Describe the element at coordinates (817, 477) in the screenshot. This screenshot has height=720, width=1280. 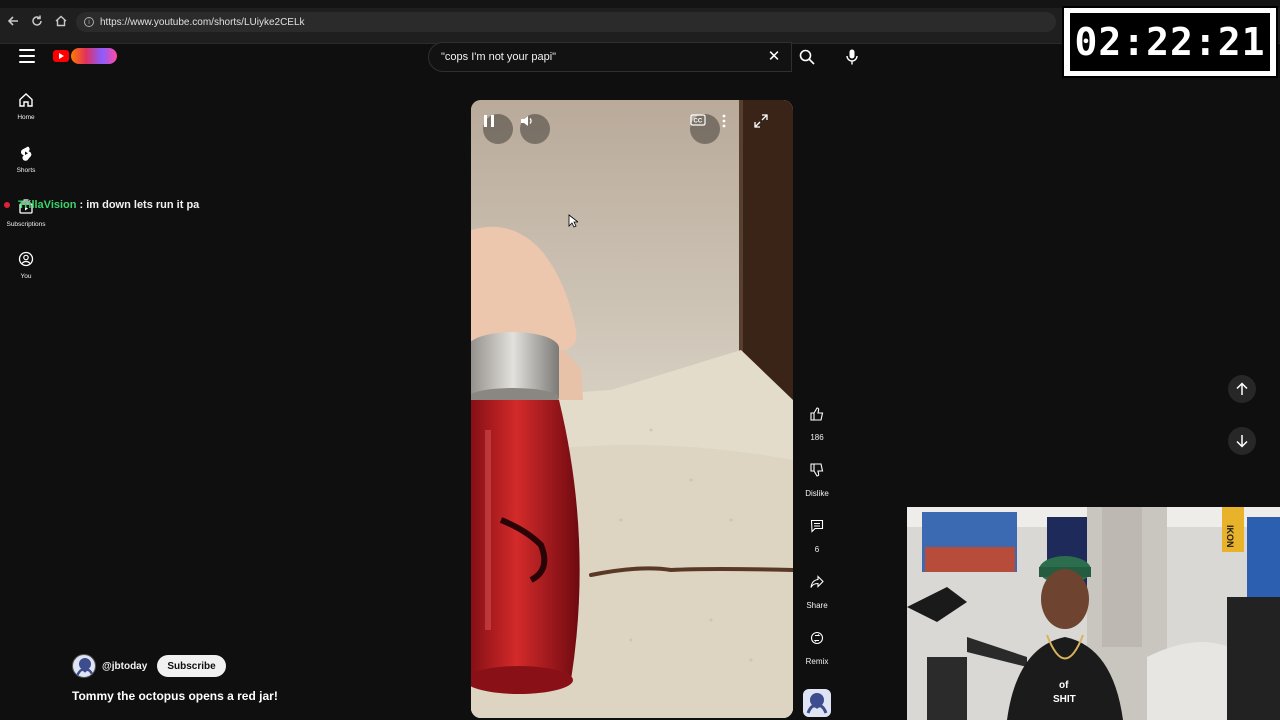
I see `dislike-button: Dislike` at that location.